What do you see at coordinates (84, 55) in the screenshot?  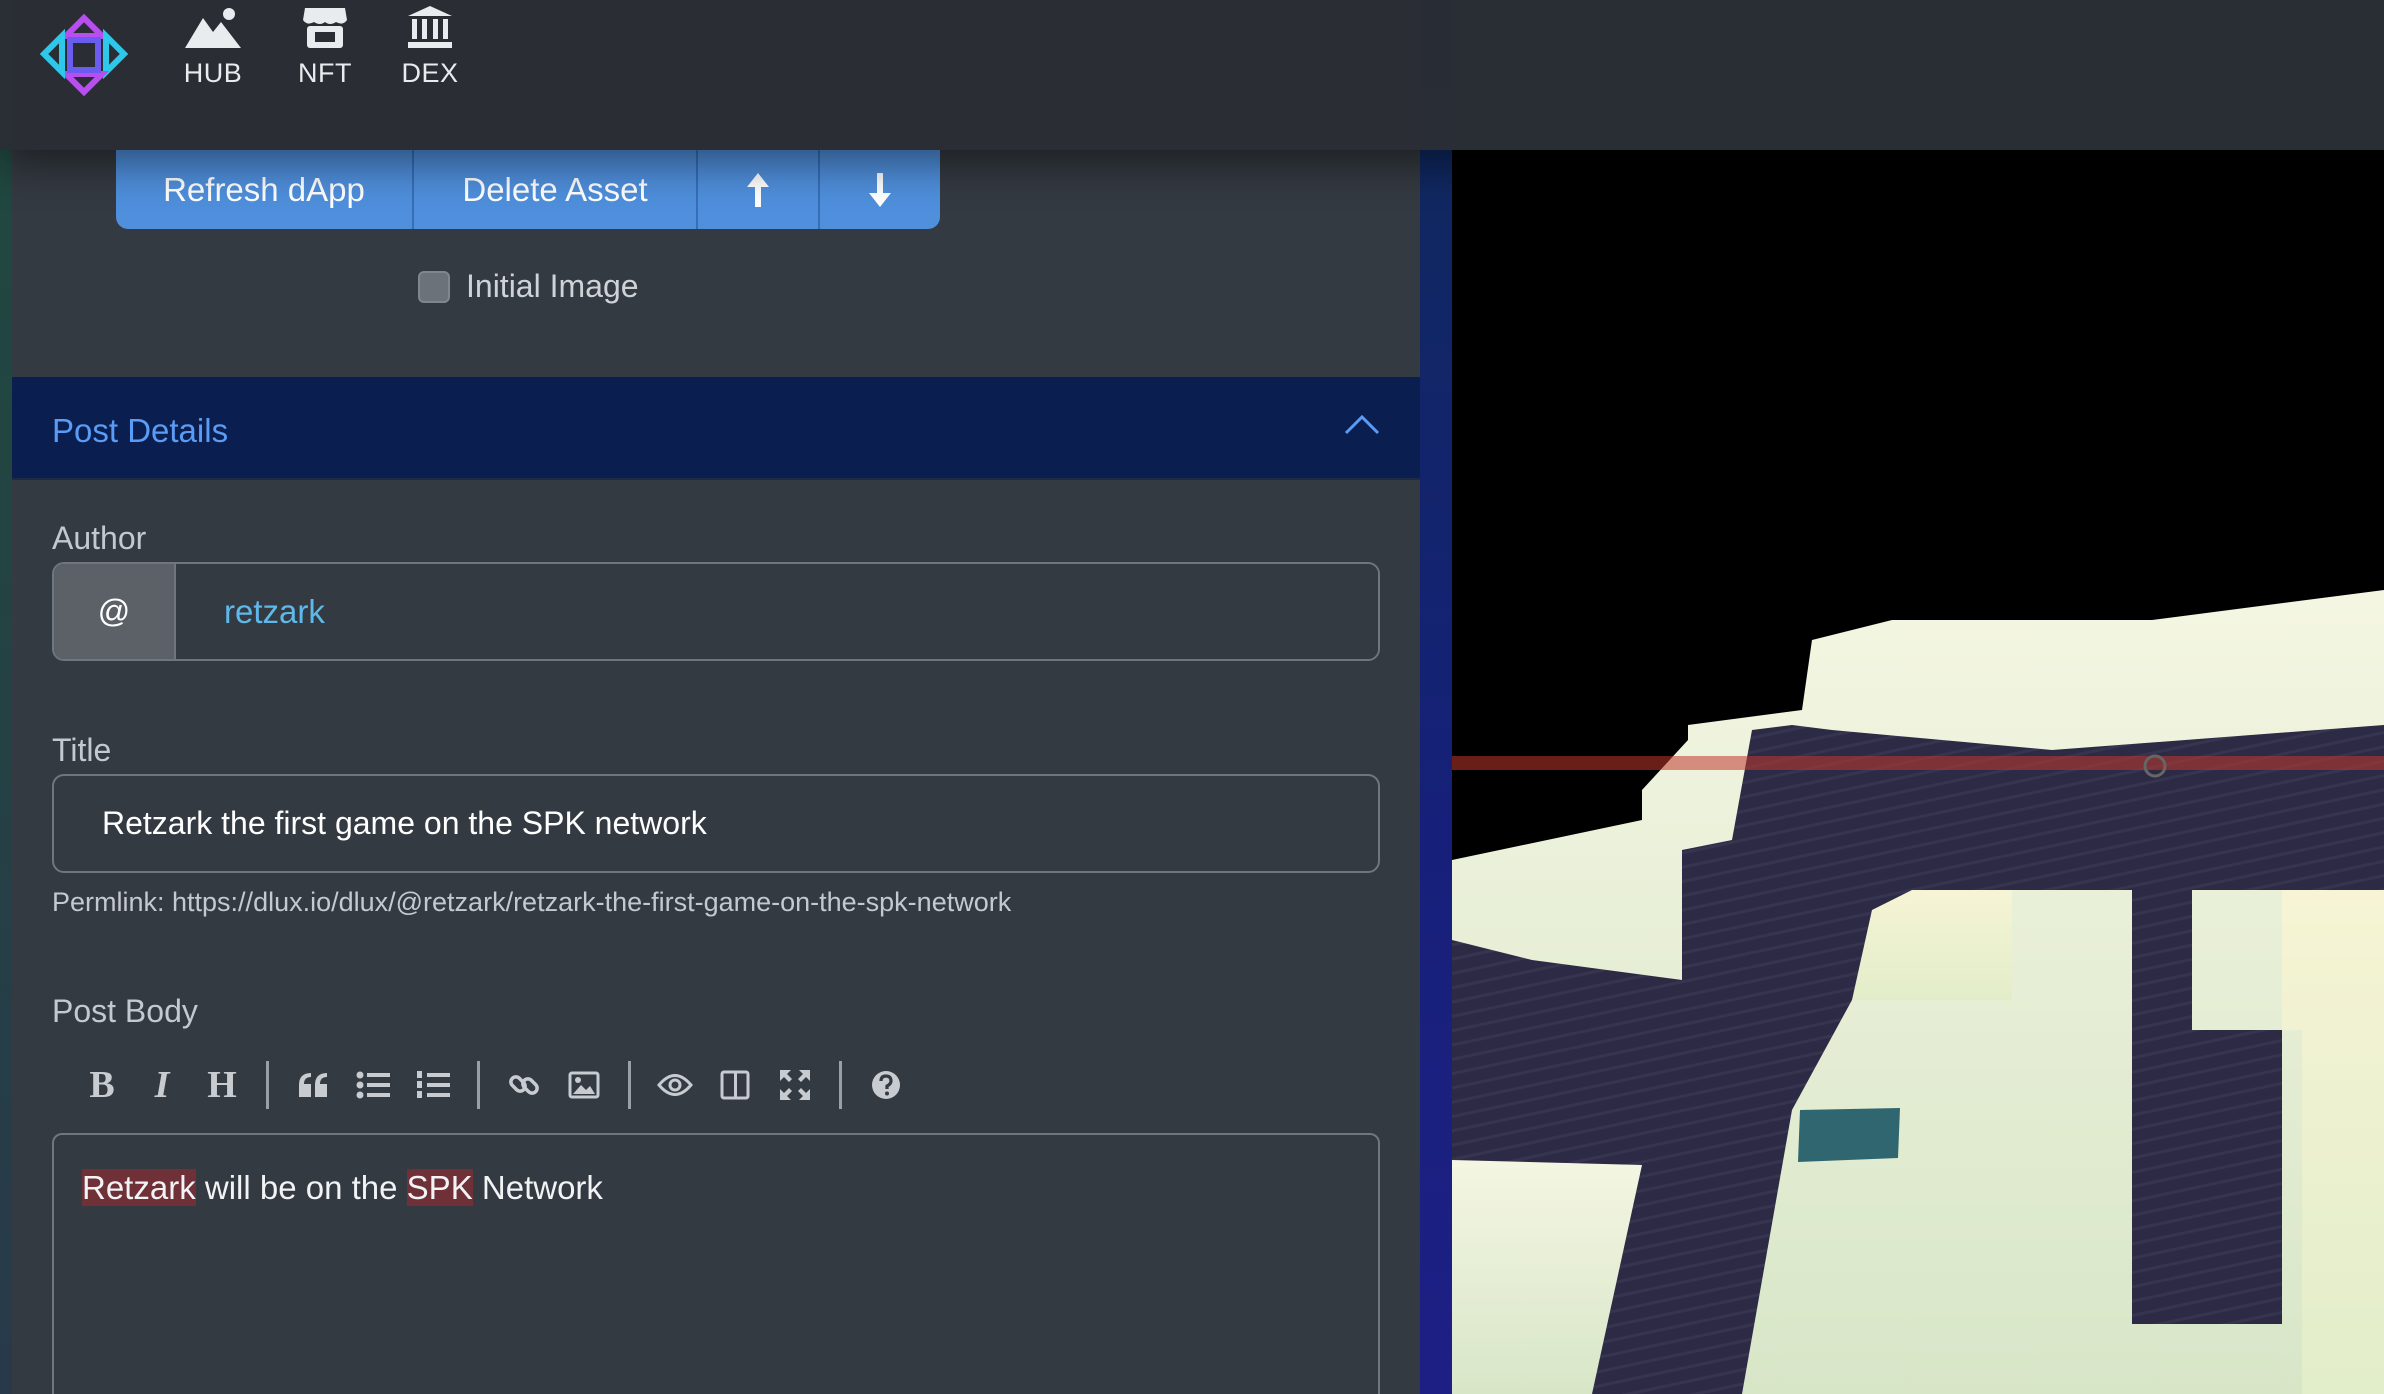 I see `dlux-logo-icon` at bounding box center [84, 55].